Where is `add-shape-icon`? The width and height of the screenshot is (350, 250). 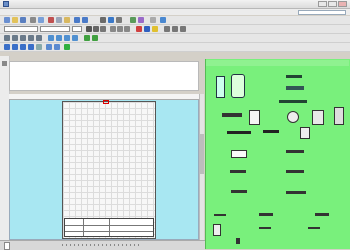
add-shape-icon is located at coordinates (67, 47).